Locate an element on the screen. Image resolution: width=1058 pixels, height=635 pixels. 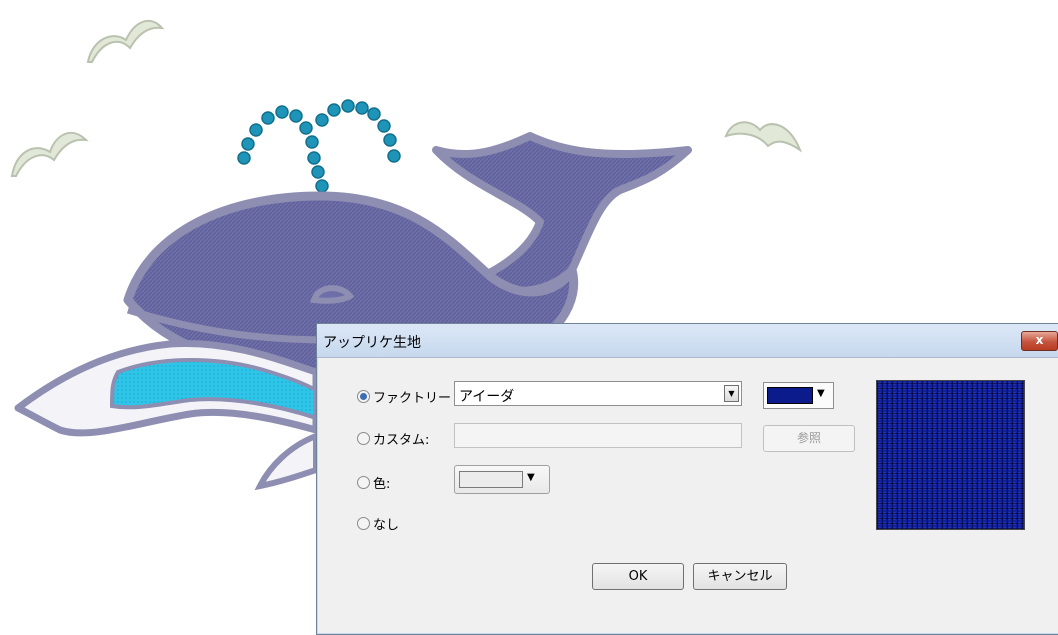
close-icon: x is located at coordinates (1039, 340).